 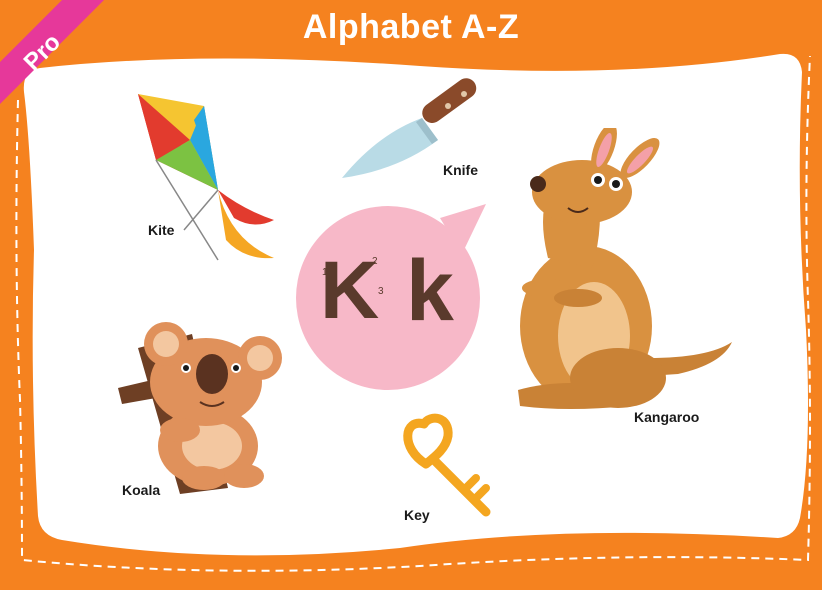 What do you see at coordinates (200, 408) in the screenshot?
I see `koala-icon` at bounding box center [200, 408].